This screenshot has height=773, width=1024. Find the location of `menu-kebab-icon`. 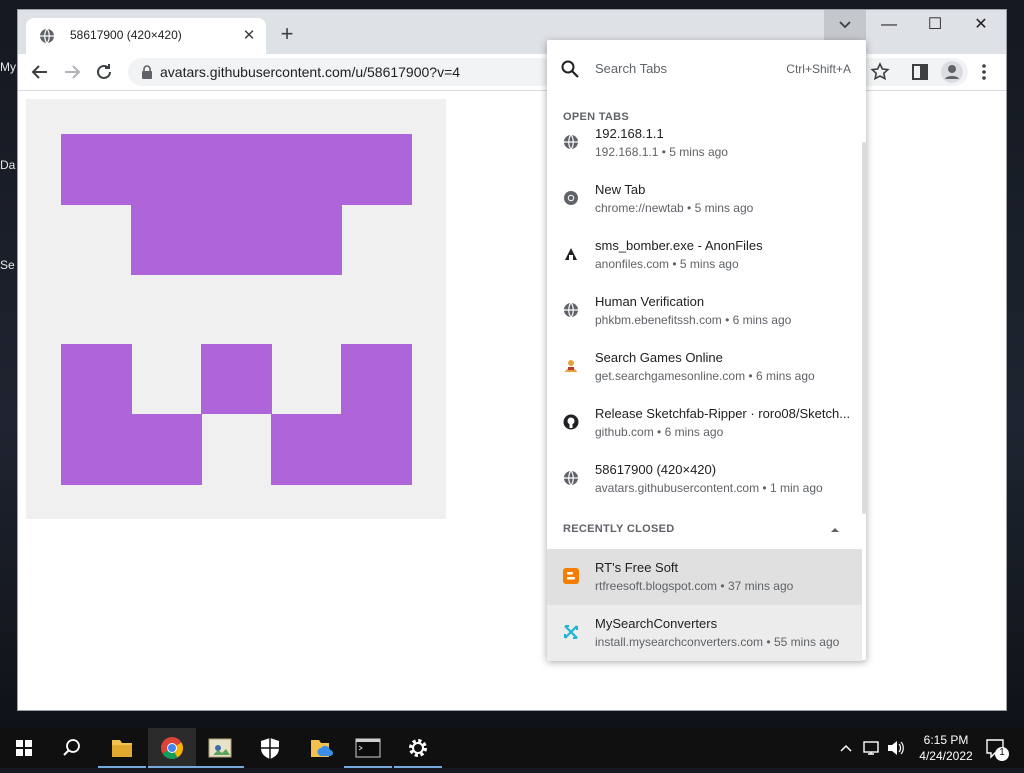

menu-kebab-icon is located at coordinates (984, 72).